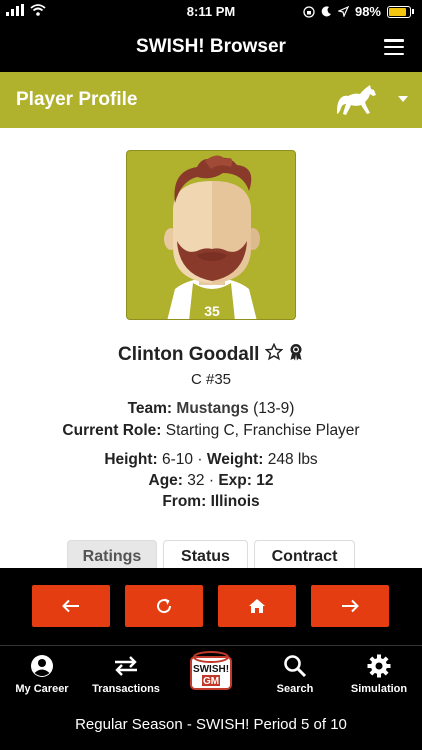 Image resolution: width=422 pixels, height=750 pixels. I want to click on role-label: Current Role:, so click(112, 430).